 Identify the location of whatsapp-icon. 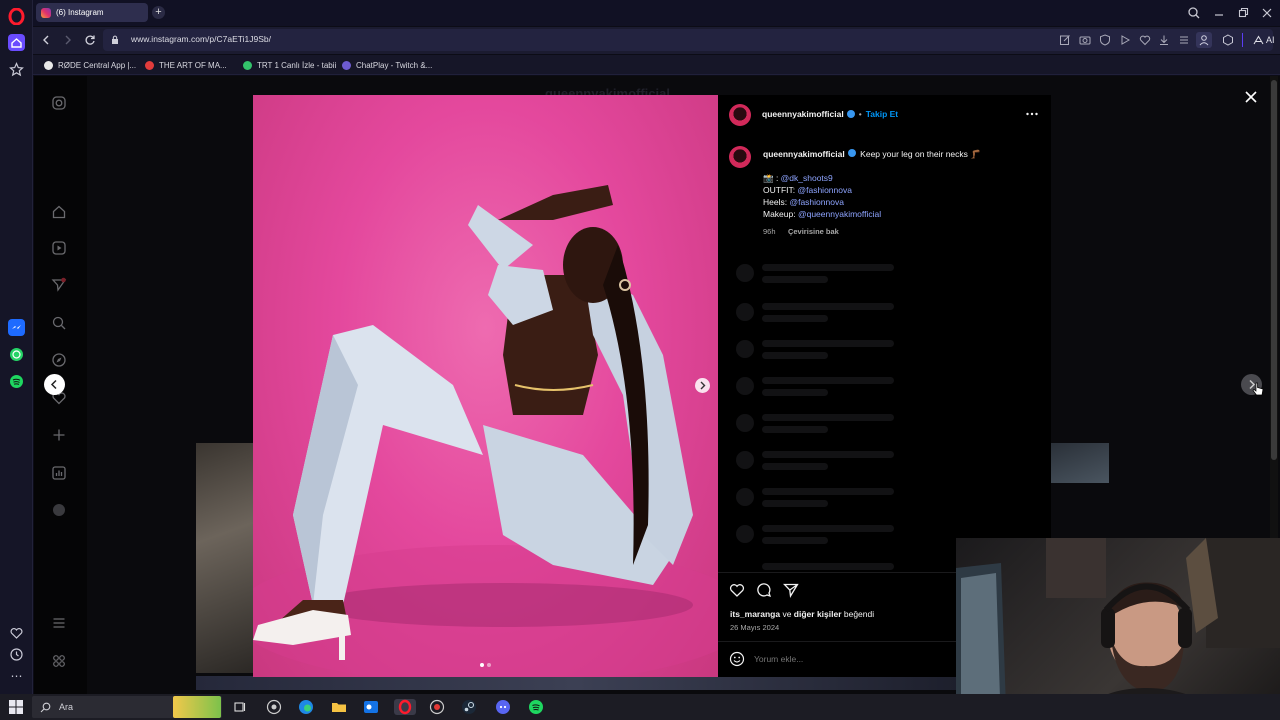
(16, 354).